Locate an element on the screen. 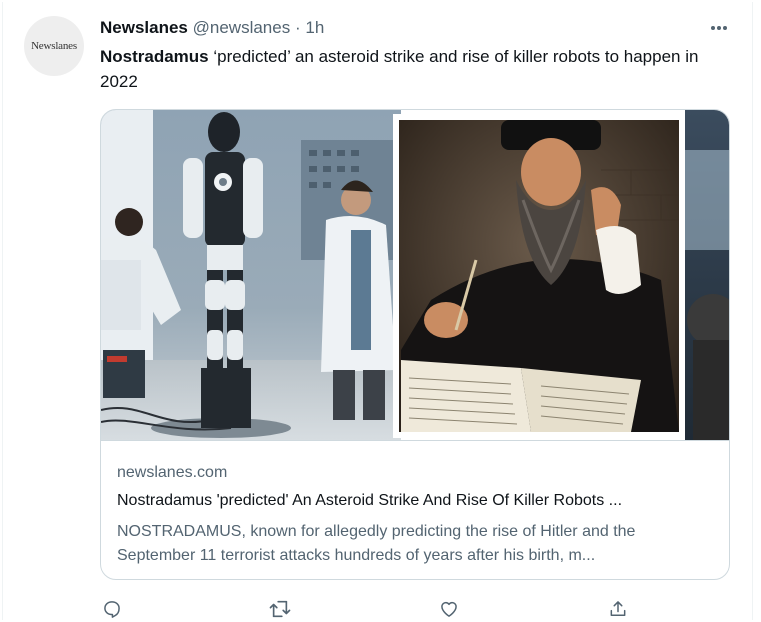 The width and height of the screenshot is (761, 622). share-button is located at coordinates (618, 609).